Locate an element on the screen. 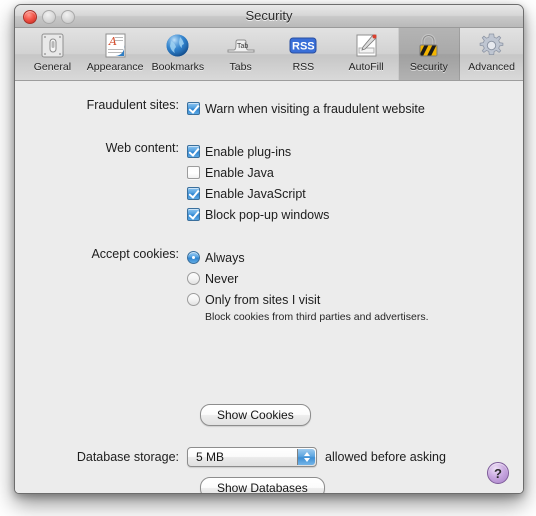 Image resolution: width=536 pixels, height=516 pixels. cookies-always-radio is located at coordinates (193, 257).